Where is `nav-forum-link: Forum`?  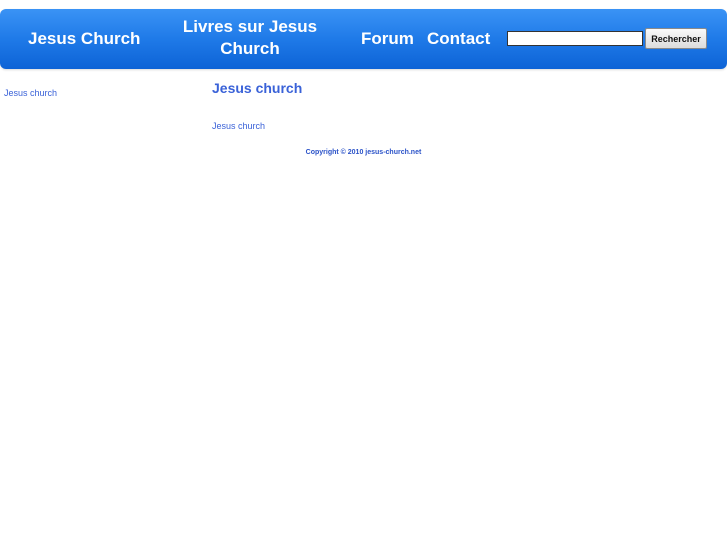 nav-forum-link: Forum is located at coordinates (387, 39).